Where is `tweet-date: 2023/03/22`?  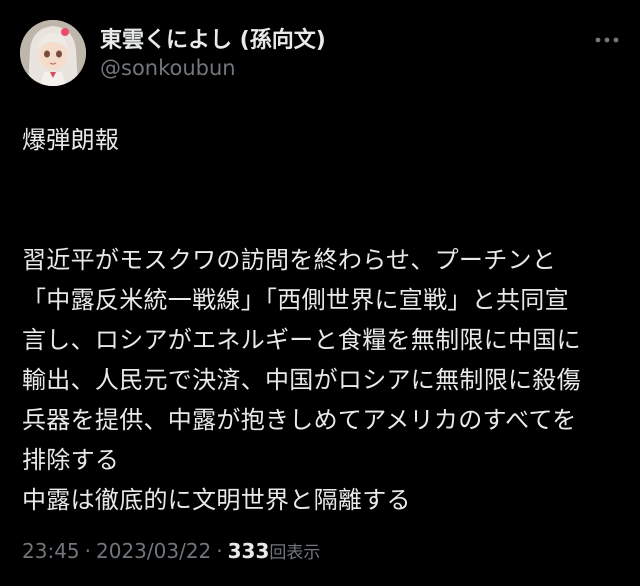
tweet-date: 2023/03/22 is located at coordinates (153, 551).